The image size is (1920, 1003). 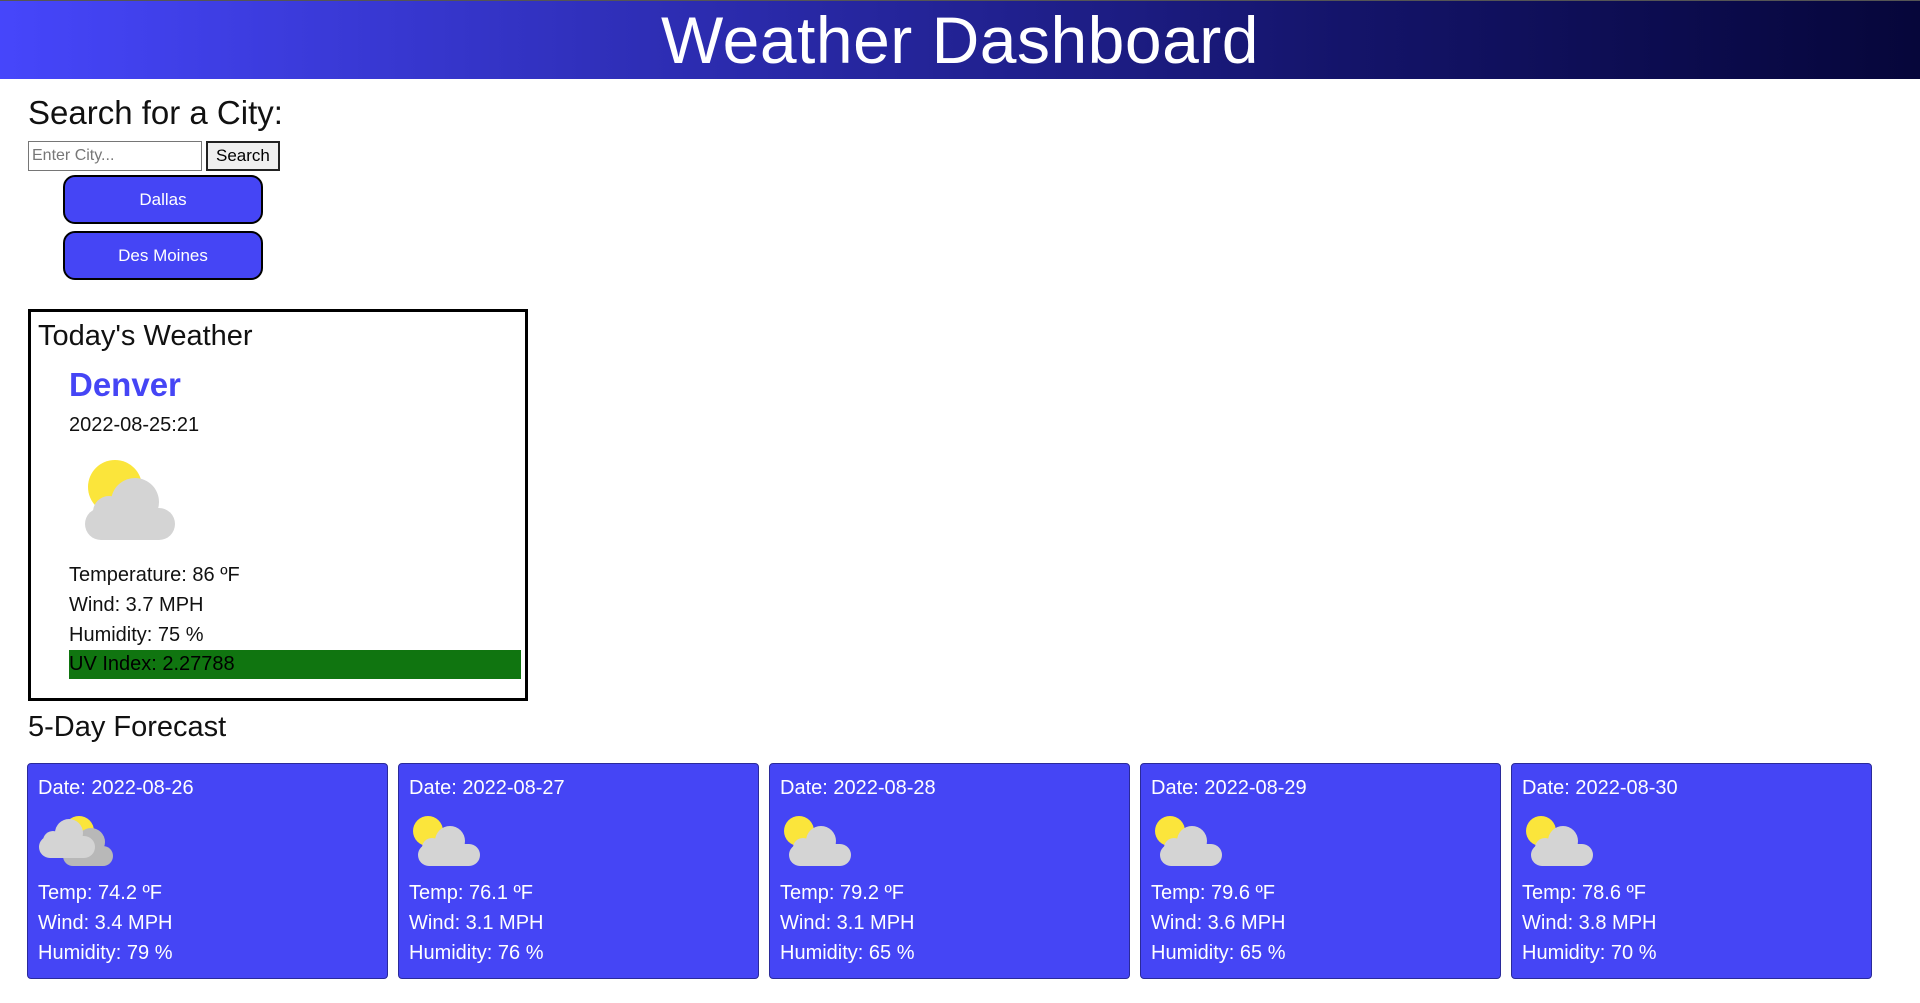 I want to click on forecast-date: Date: 2022-08-28, so click(x=858, y=788).